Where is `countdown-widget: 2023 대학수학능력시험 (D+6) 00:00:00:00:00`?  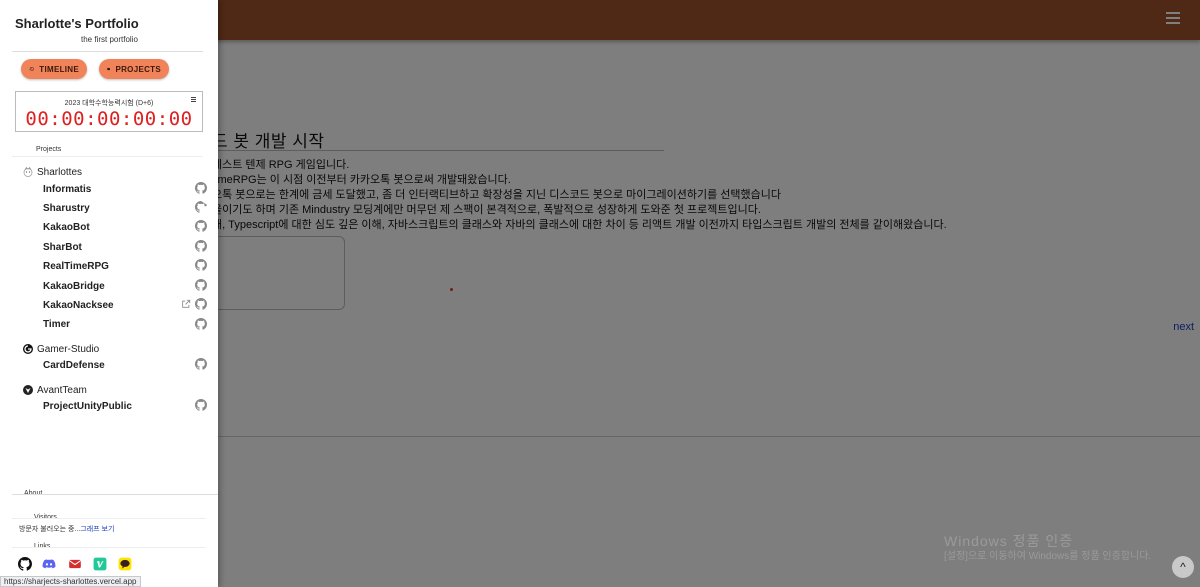 countdown-widget: 2023 대학수학능력시험 (D+6) 00:00:00:00:00 is located at coordinates (109, 111).